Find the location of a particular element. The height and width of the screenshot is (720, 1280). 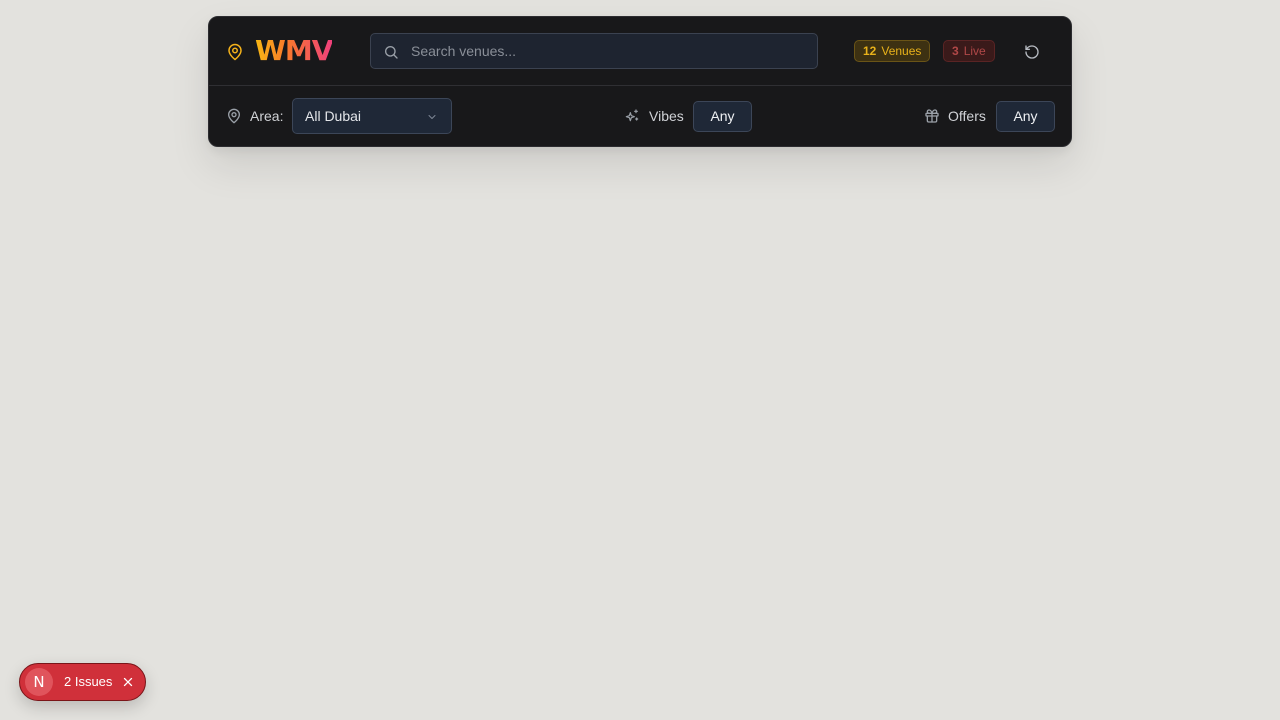

search-box is located at coordinates (594, 51).